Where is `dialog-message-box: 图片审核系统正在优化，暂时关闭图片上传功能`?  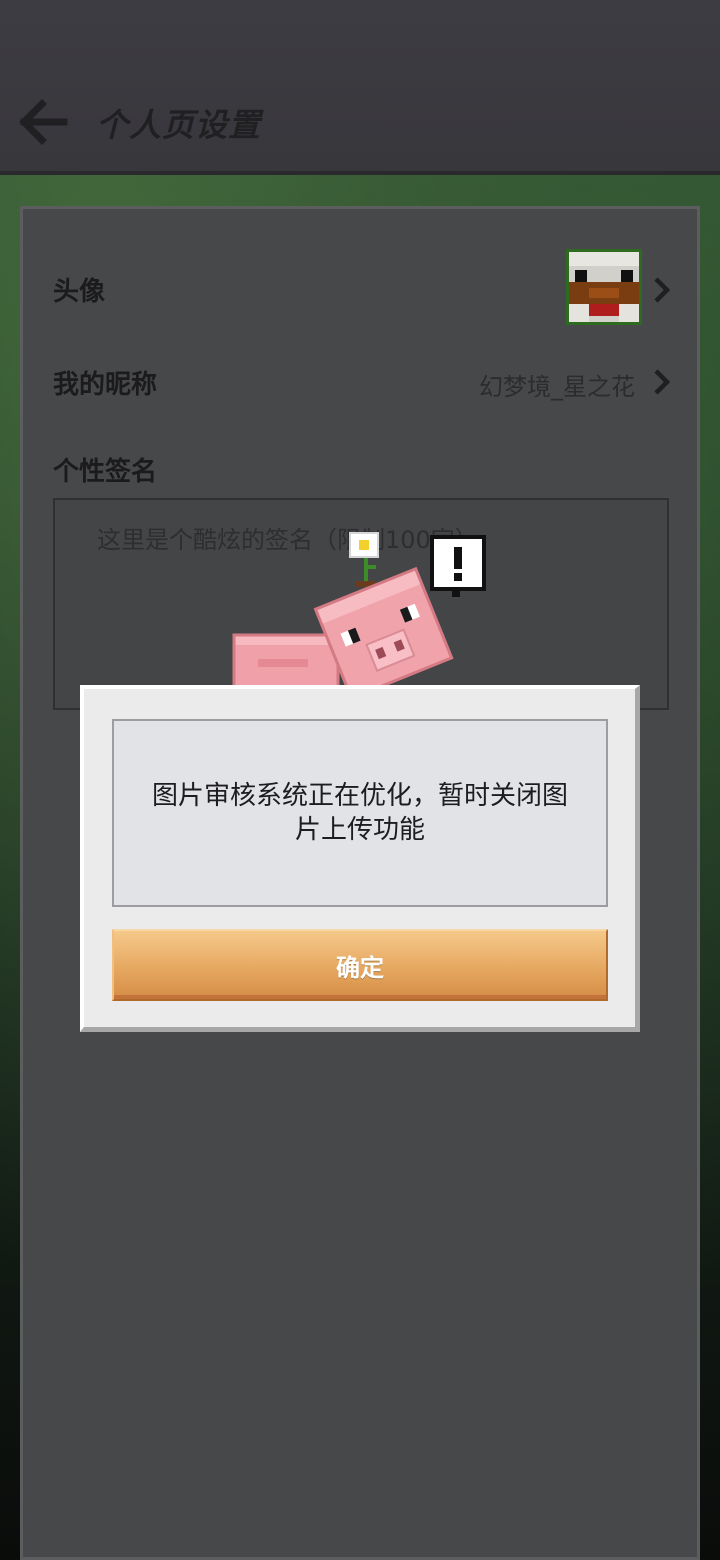 dialog-message-box: 图片审核系统正在优化，暂时关闭图片上传功能 is located at coordinates (360, 813).